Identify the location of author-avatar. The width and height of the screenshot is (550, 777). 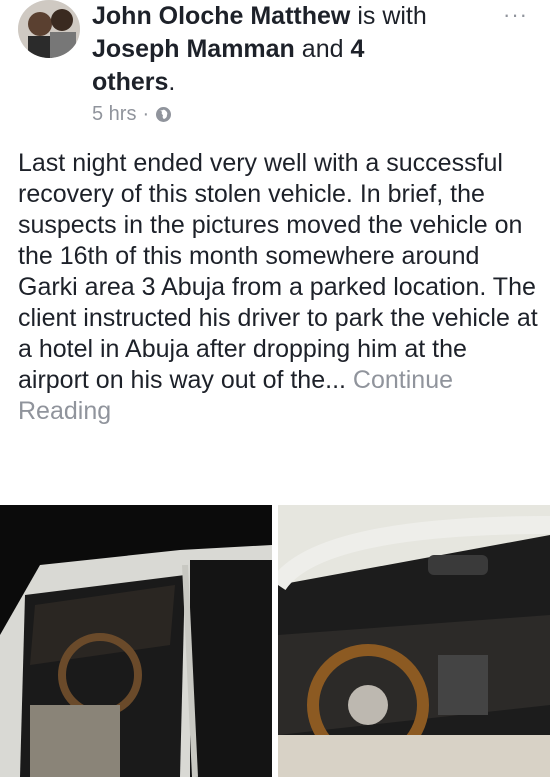
(49, 29).